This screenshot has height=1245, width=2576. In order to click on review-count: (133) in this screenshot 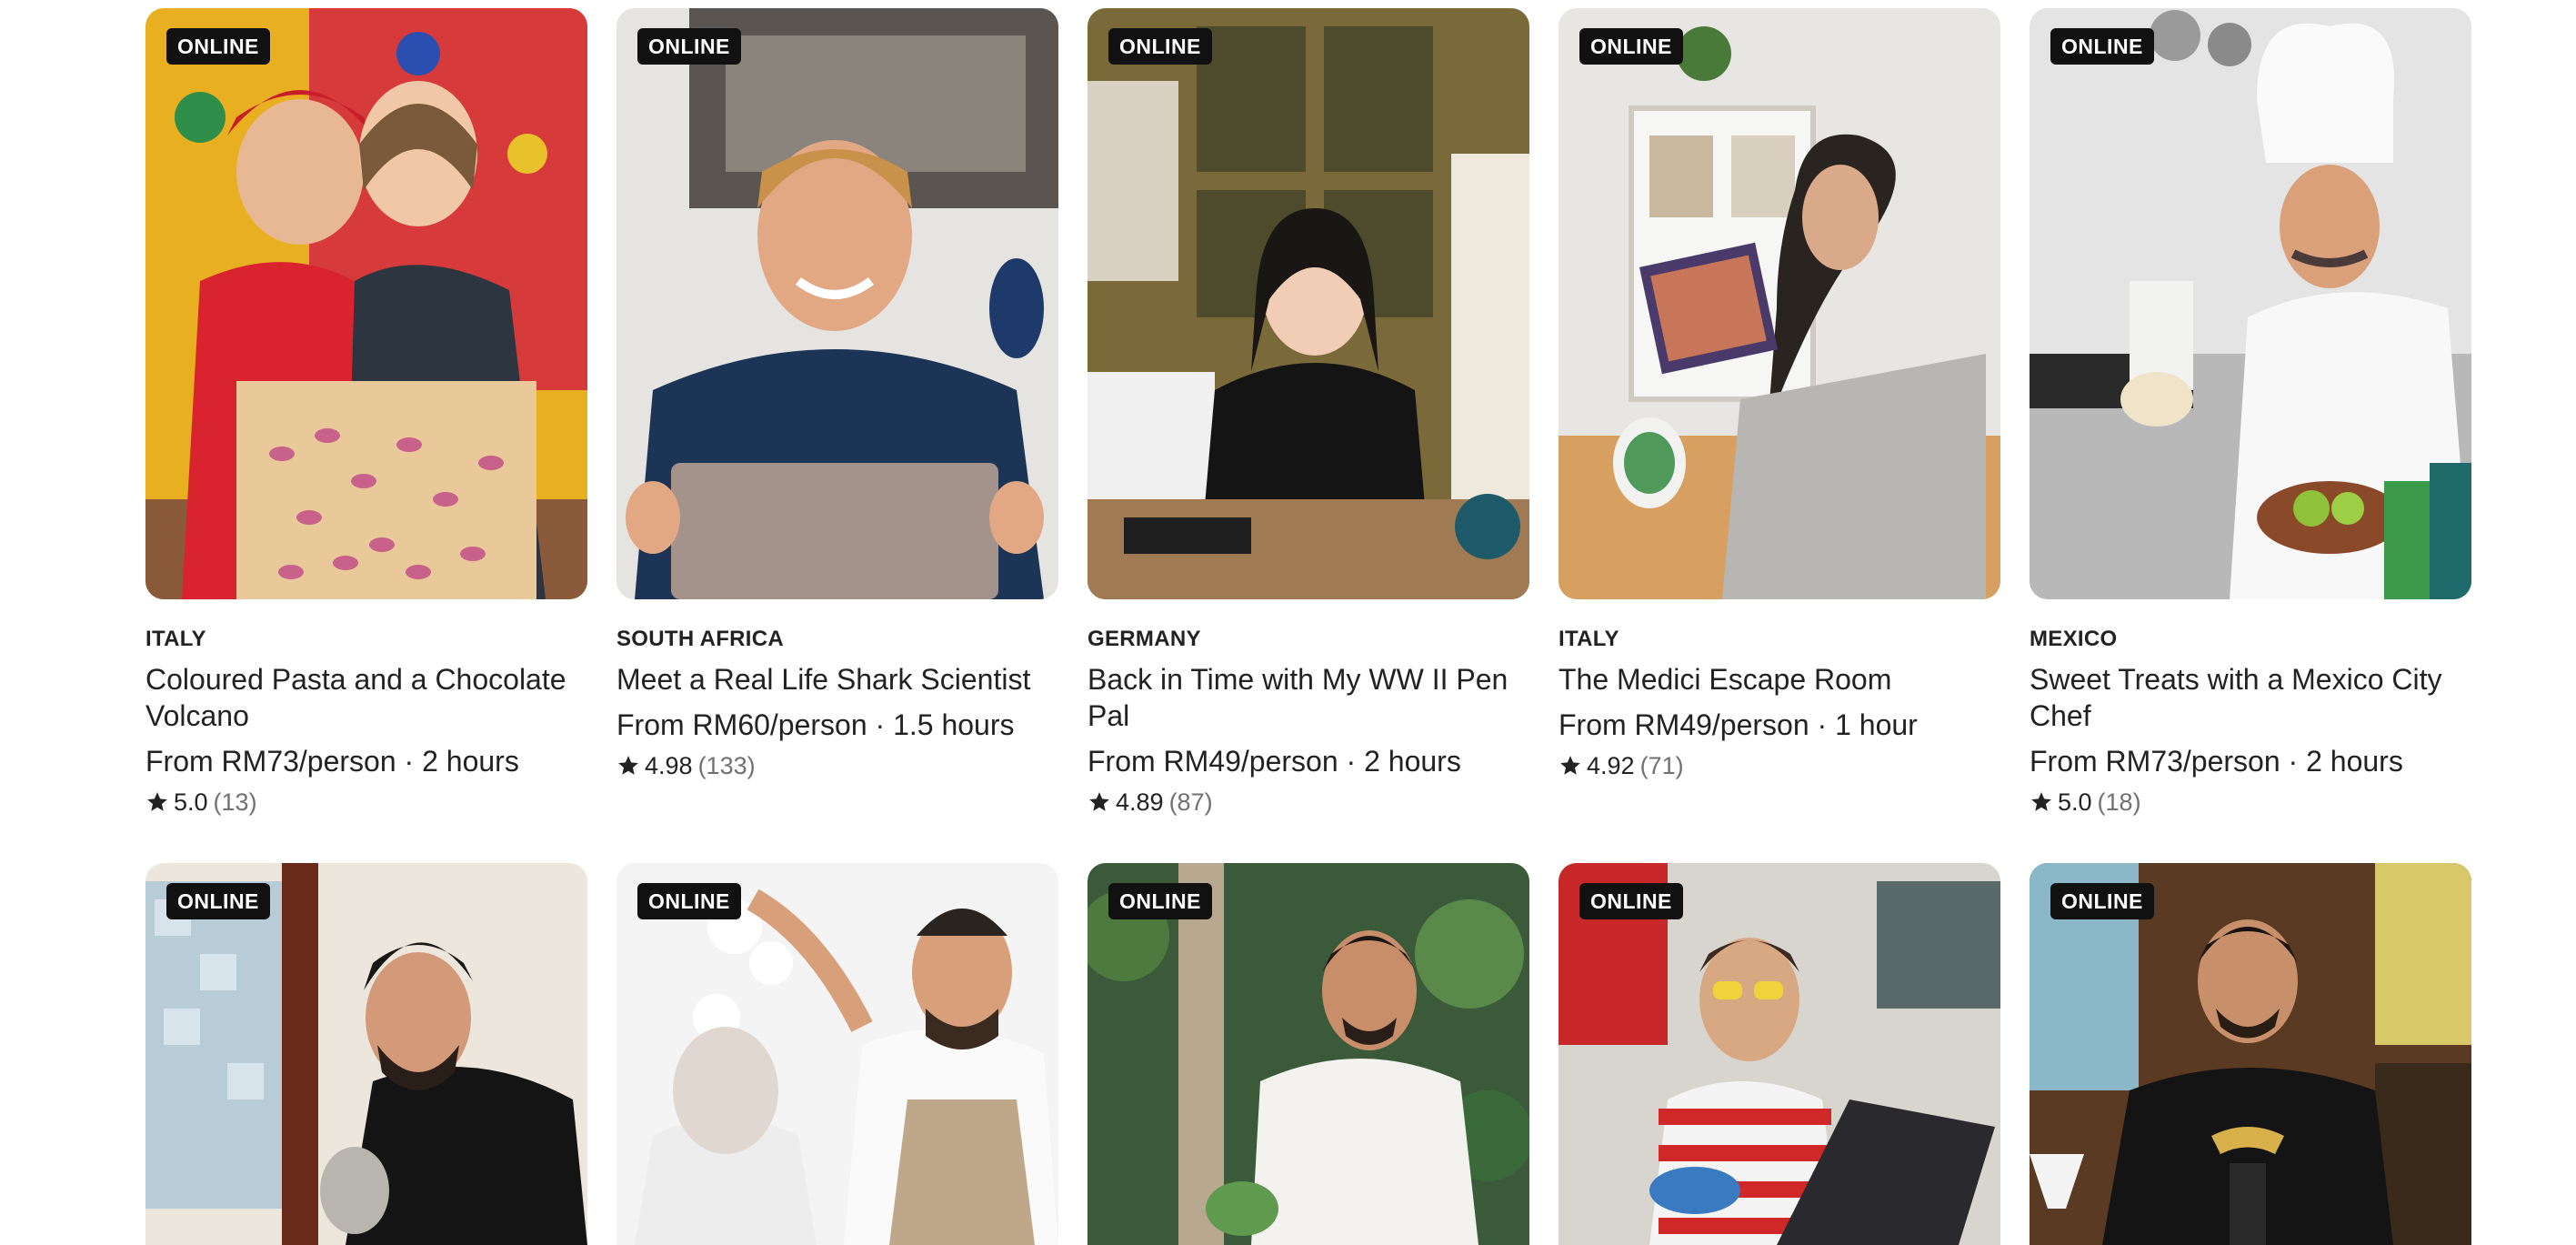, I will do `click(726, 765)`.